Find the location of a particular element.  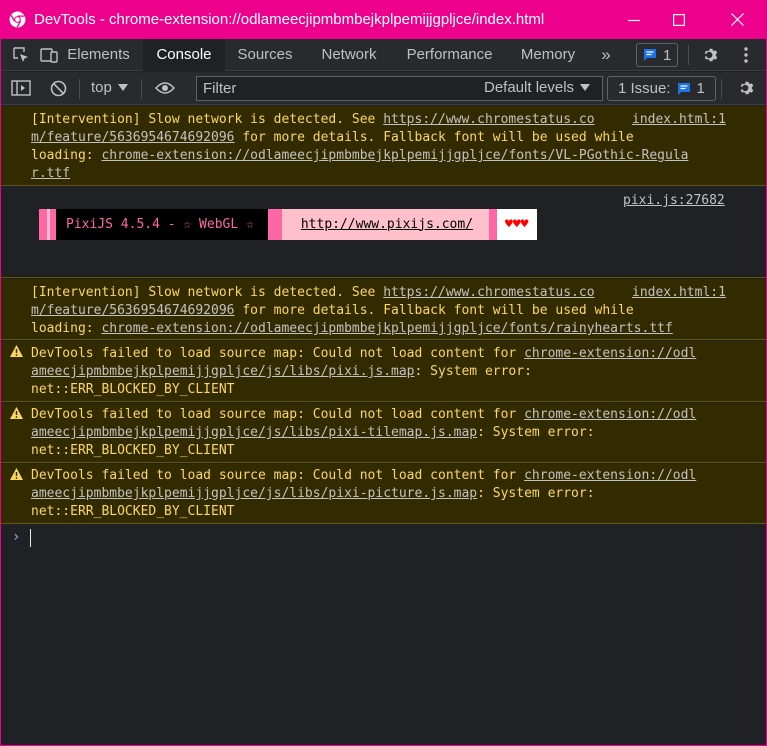

chrome-devtools-icon is located at coordinates (17, 19).